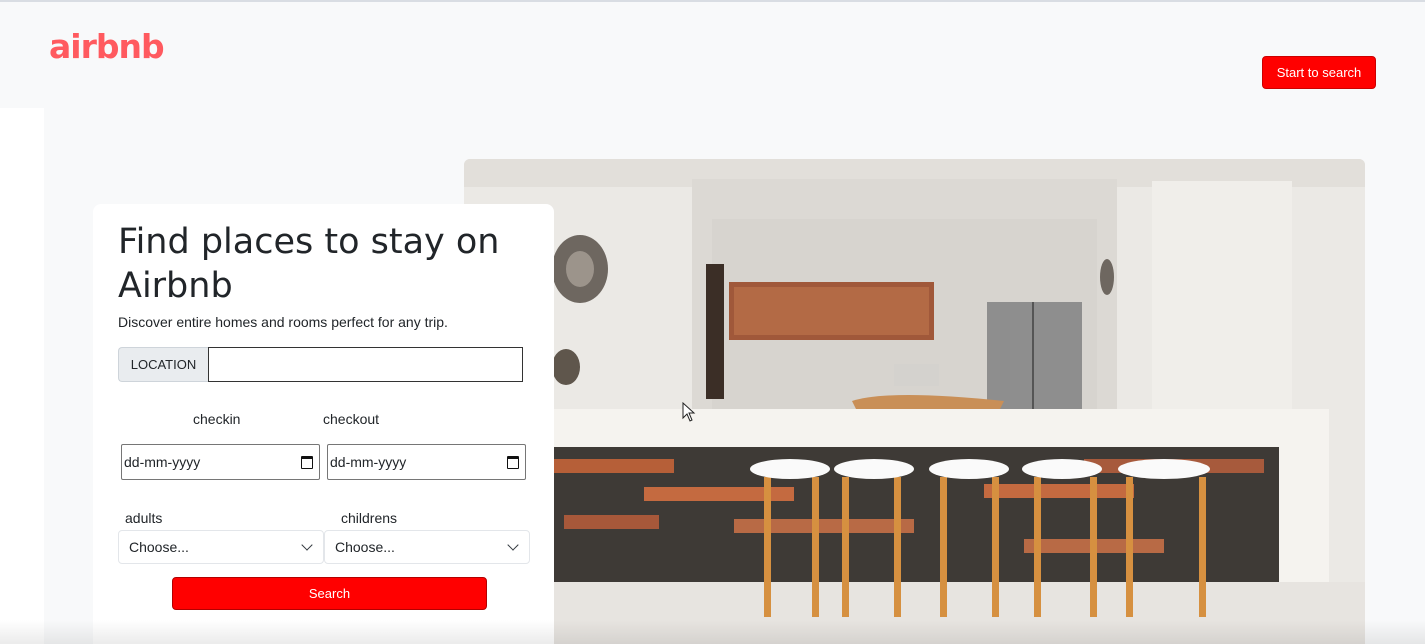  Describe the element at coordinates (368, 462) in the screenshot. I see `checkout-date-value: dd-mm-yyyy` at that location.